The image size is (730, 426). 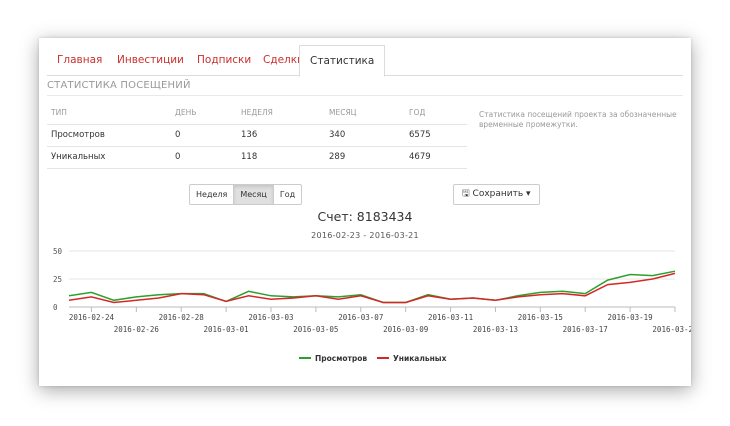 I want to click on tab-subscriptions: Подписки, so click(x=224, y=60).